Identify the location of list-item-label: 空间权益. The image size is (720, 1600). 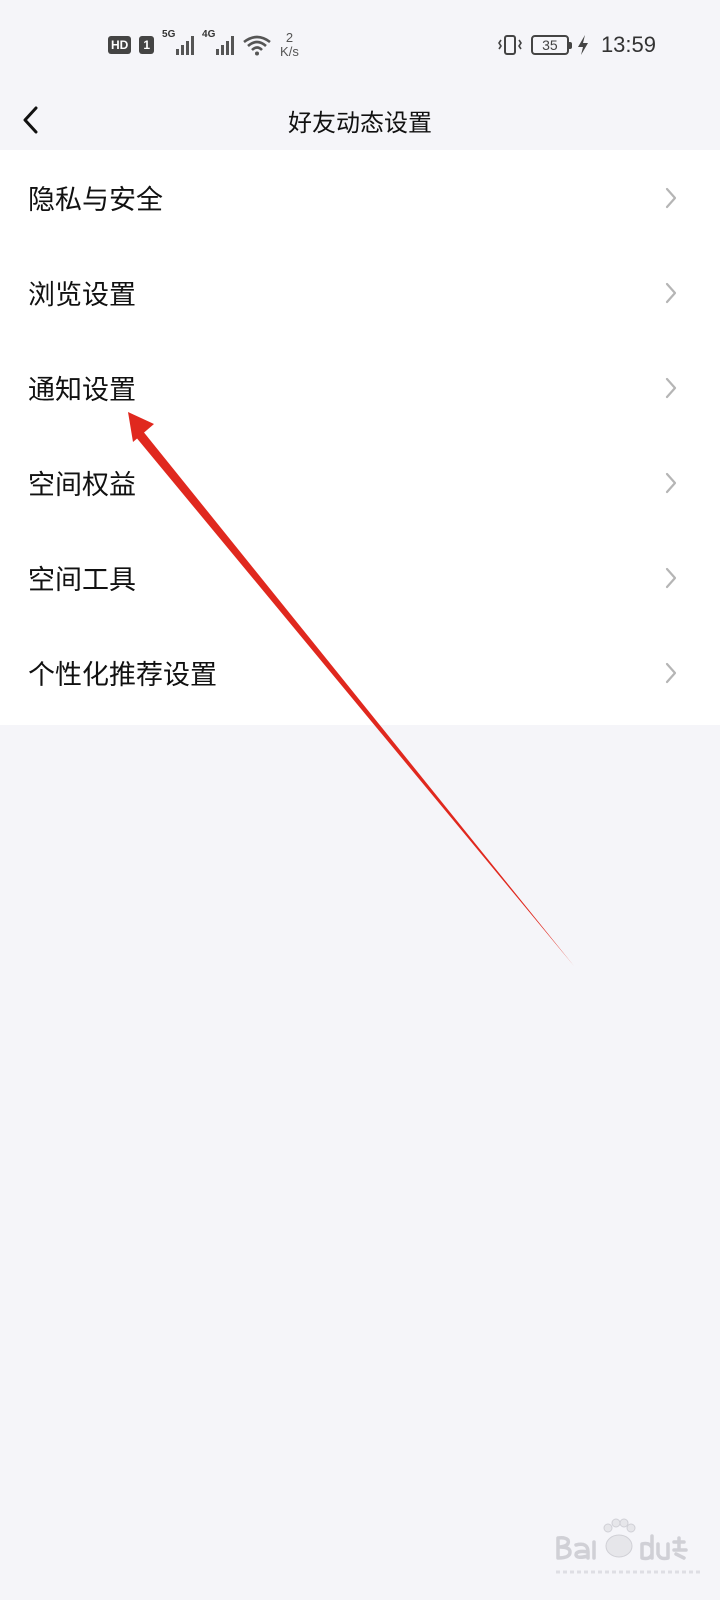
(82, 485).